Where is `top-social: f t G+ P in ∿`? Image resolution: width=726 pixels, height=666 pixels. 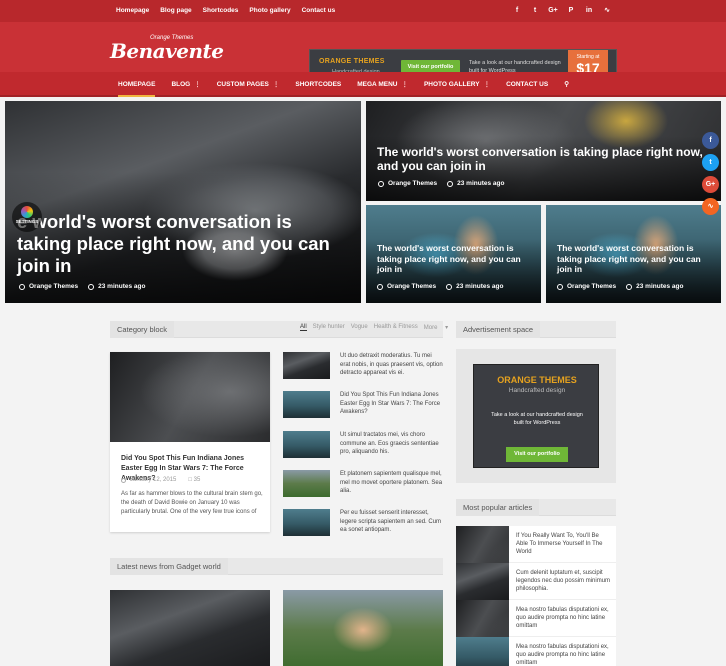 top-social: f t G+ P in ∿ is located at coordinates (562, 11).